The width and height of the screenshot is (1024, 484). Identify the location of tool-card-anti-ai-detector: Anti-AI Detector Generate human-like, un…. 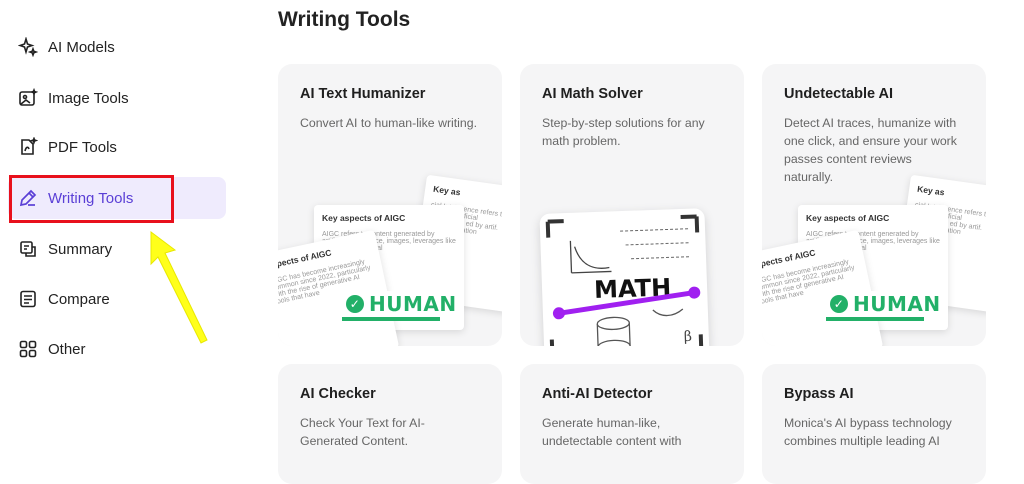
(632, 424).